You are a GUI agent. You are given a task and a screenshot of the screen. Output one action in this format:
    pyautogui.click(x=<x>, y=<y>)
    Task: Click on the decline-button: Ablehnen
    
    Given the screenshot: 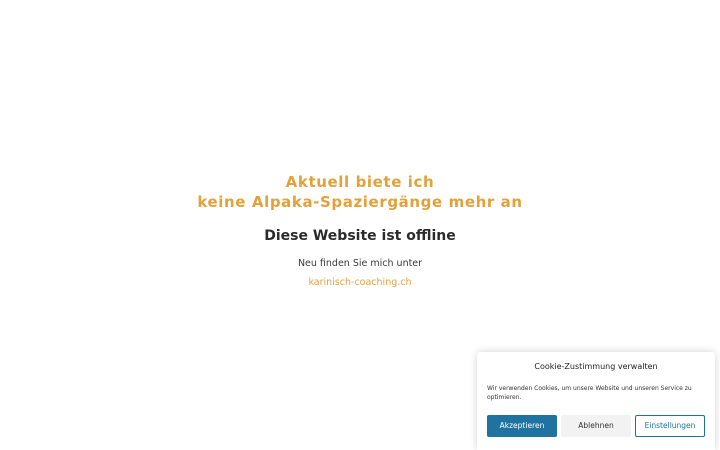 What is the action you would take?
    pyautogui.click(x=596, y=426)
    